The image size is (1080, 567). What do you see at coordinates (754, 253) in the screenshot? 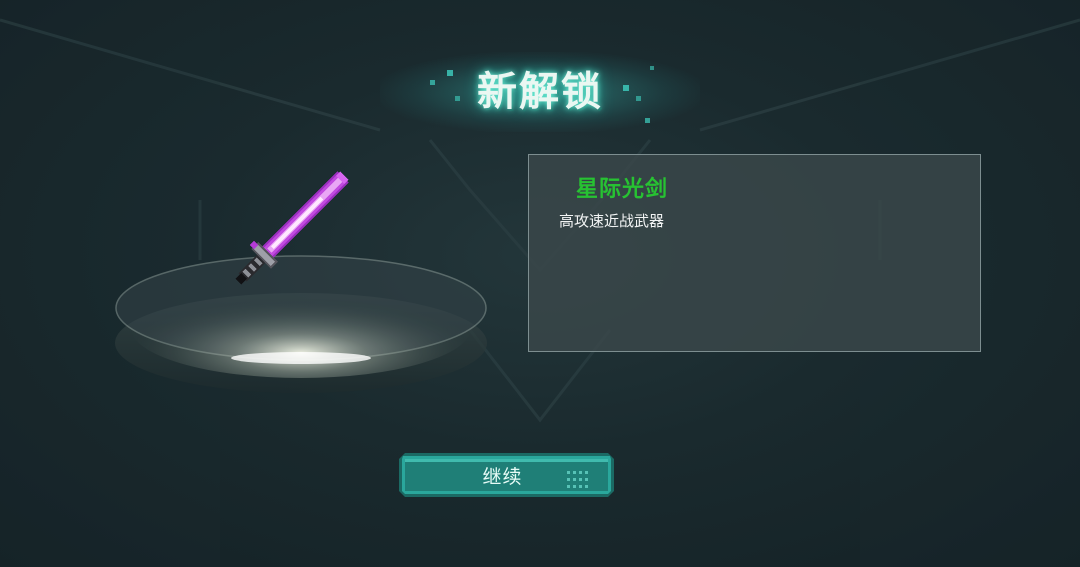
I see `item-info-panel: 星际光剑 高攻速近战武器` at bounding box center [754, 253].